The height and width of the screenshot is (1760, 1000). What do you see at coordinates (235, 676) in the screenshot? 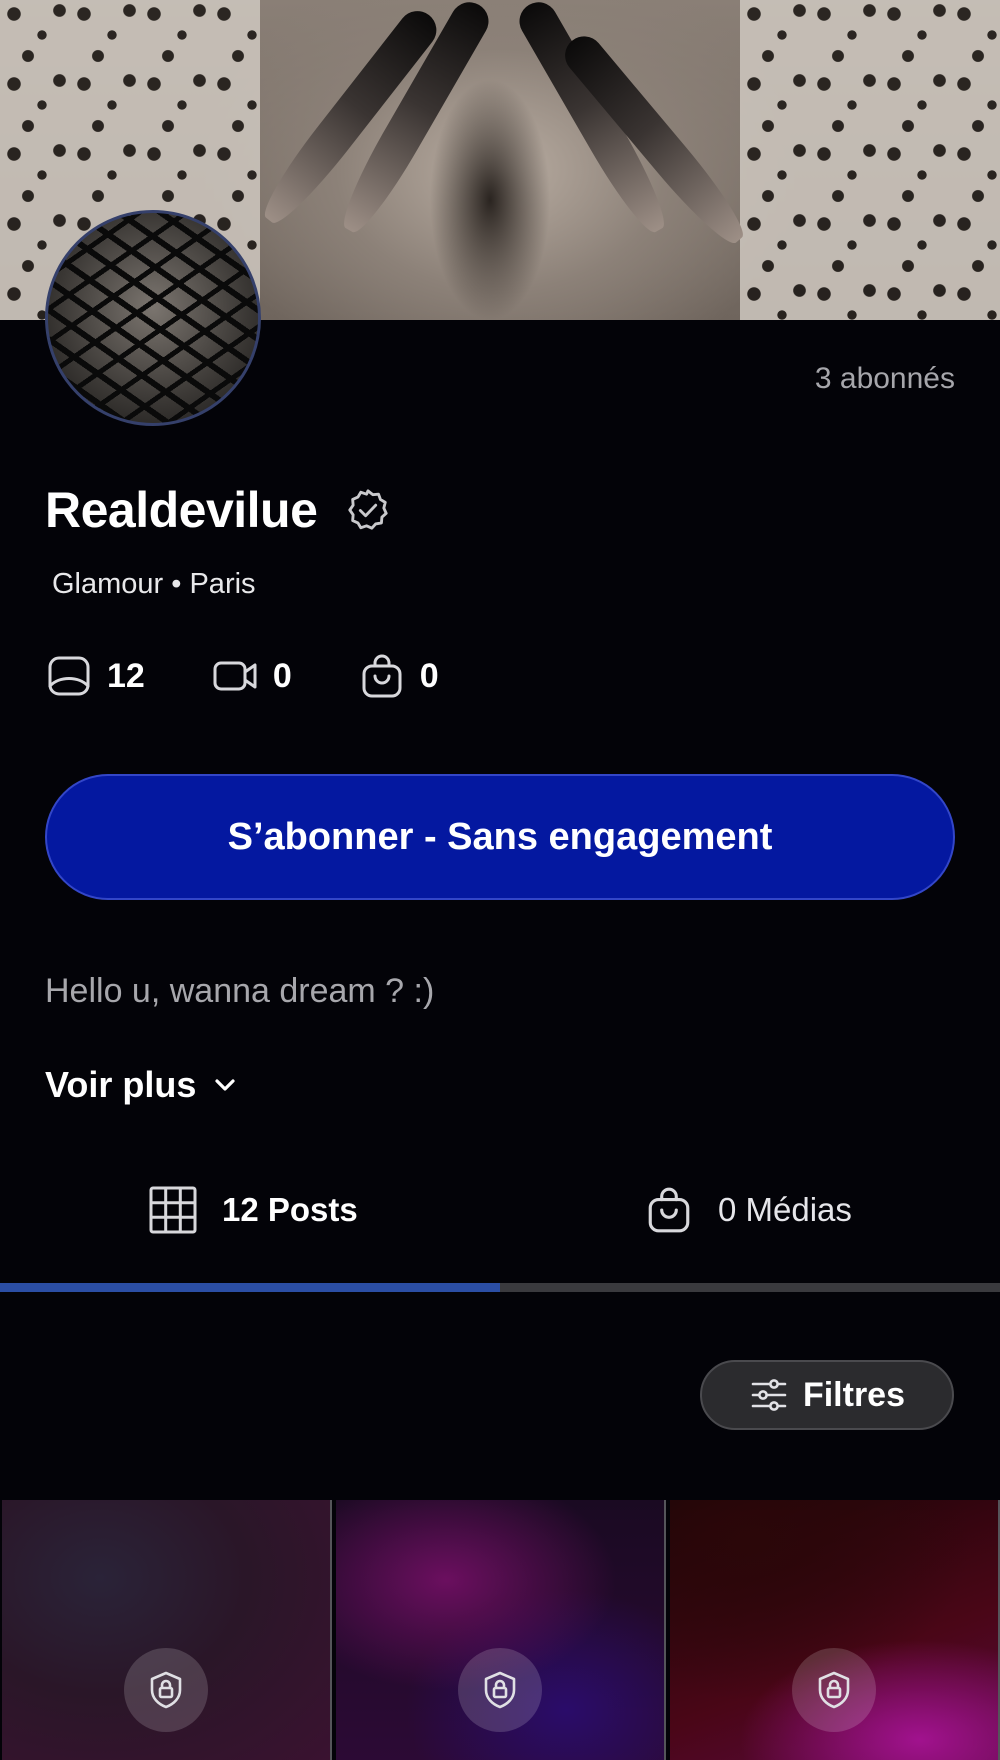
I see `video-icon` at bounding box center [235, 676].